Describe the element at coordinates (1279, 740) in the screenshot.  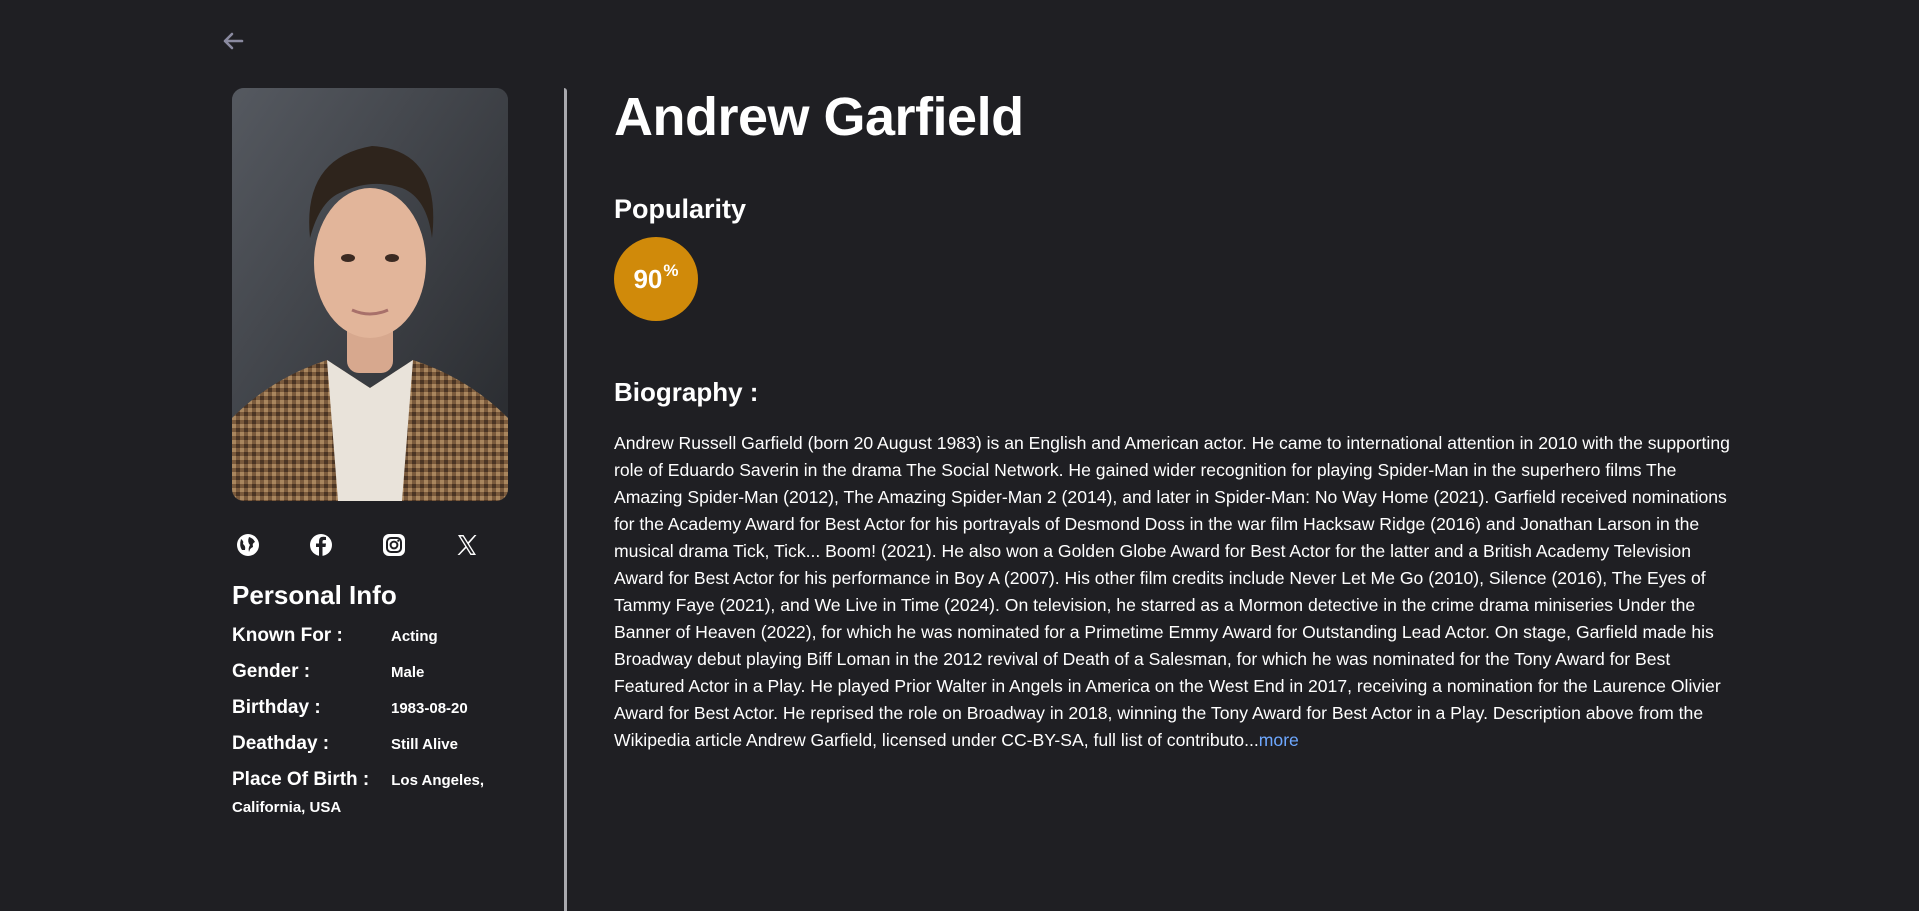
I see `more-link: more` at that location.